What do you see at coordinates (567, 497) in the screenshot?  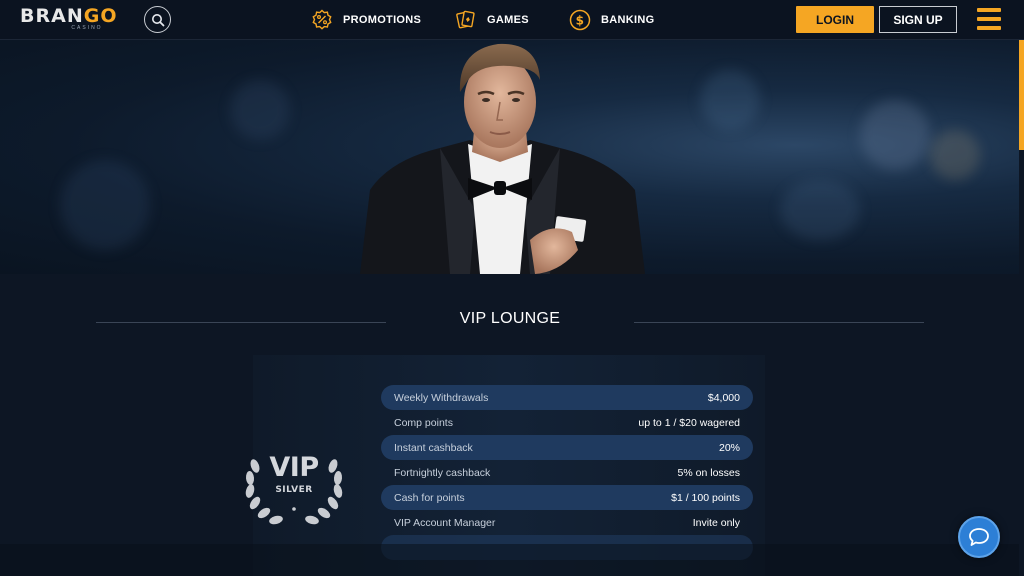 I see `benefit-row: Cash for points $1 / 100 points` at bounding box center [567, 497].